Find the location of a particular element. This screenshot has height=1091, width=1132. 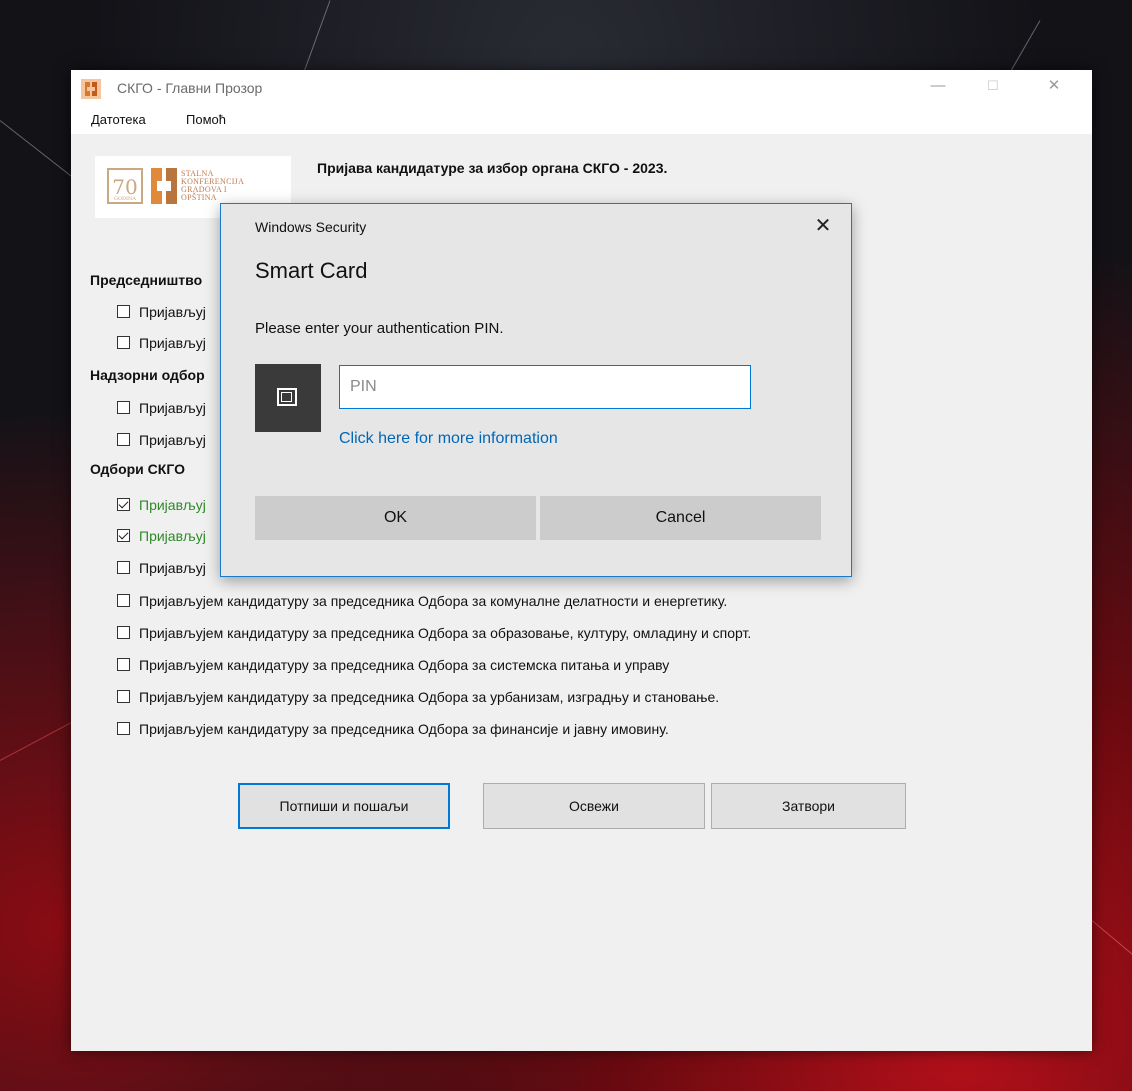

close-button: Затвори is located at coordinates (808, 806).